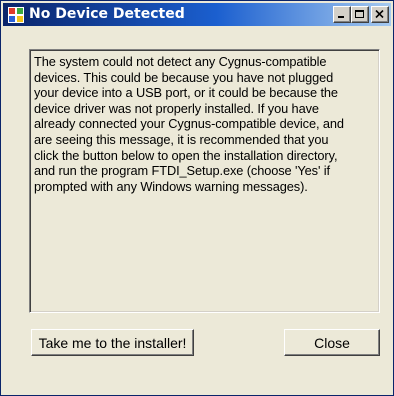  What do you see at coordinates (197, 14) in the screenshot?
I see `title-bar: No Device Detected` at bounding box center [197, 14].